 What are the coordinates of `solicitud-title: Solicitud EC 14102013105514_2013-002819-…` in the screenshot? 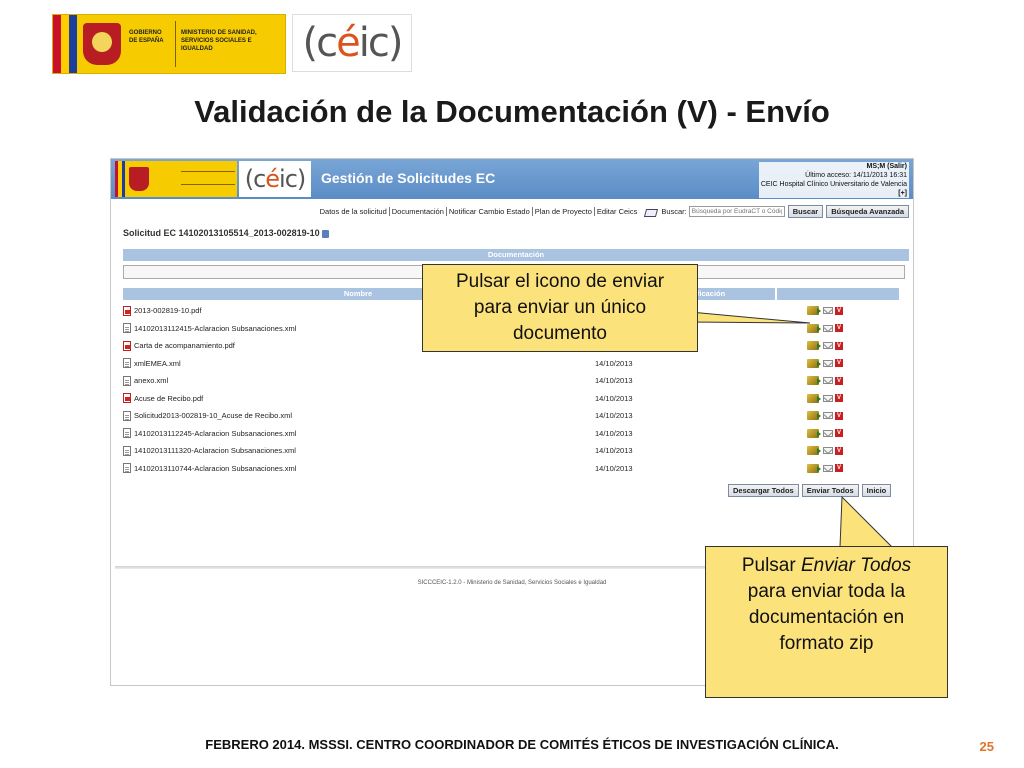 It's located at (226, 233).